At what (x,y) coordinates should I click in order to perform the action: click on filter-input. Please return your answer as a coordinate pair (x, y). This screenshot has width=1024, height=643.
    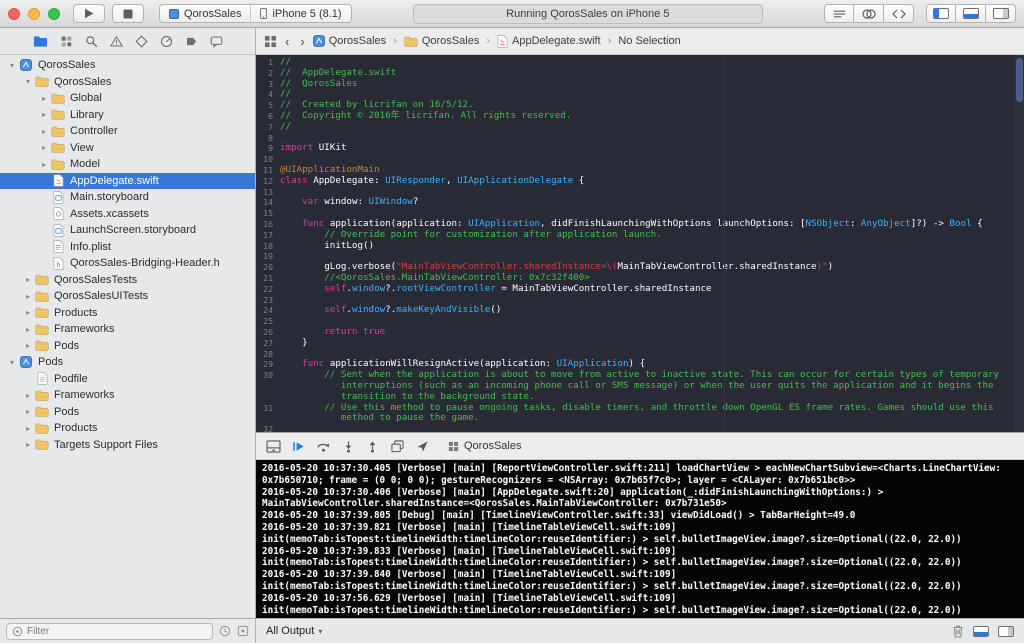
    Looking at the image, I should click on (117, 631).